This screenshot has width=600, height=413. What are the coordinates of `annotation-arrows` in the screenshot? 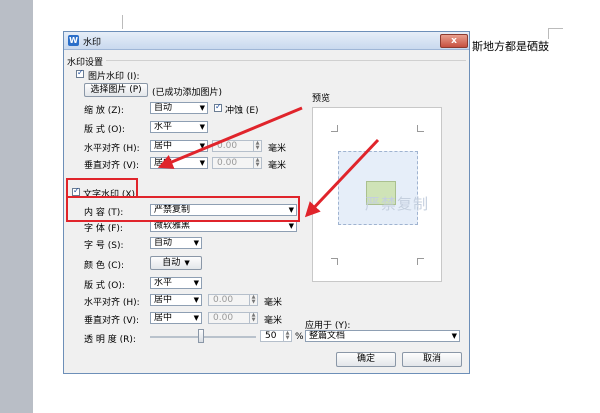 It's located at (268, 162).